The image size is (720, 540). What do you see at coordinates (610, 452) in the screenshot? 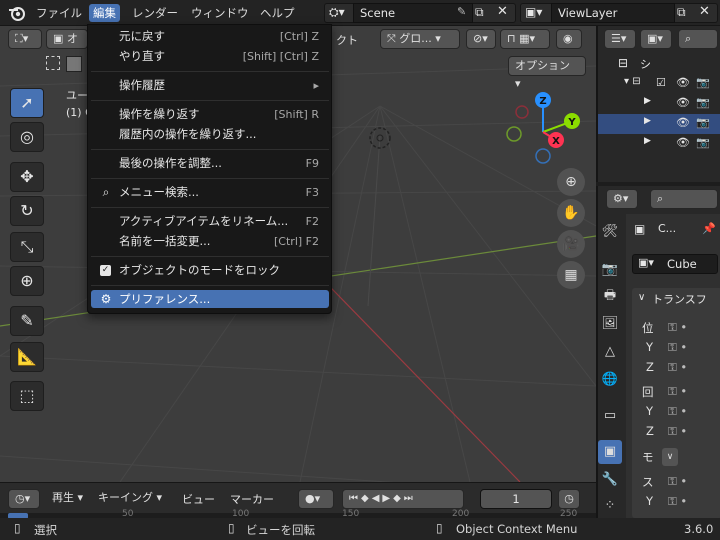
I see `object-tab-icon: ▣` at bounding box center [610, 452].